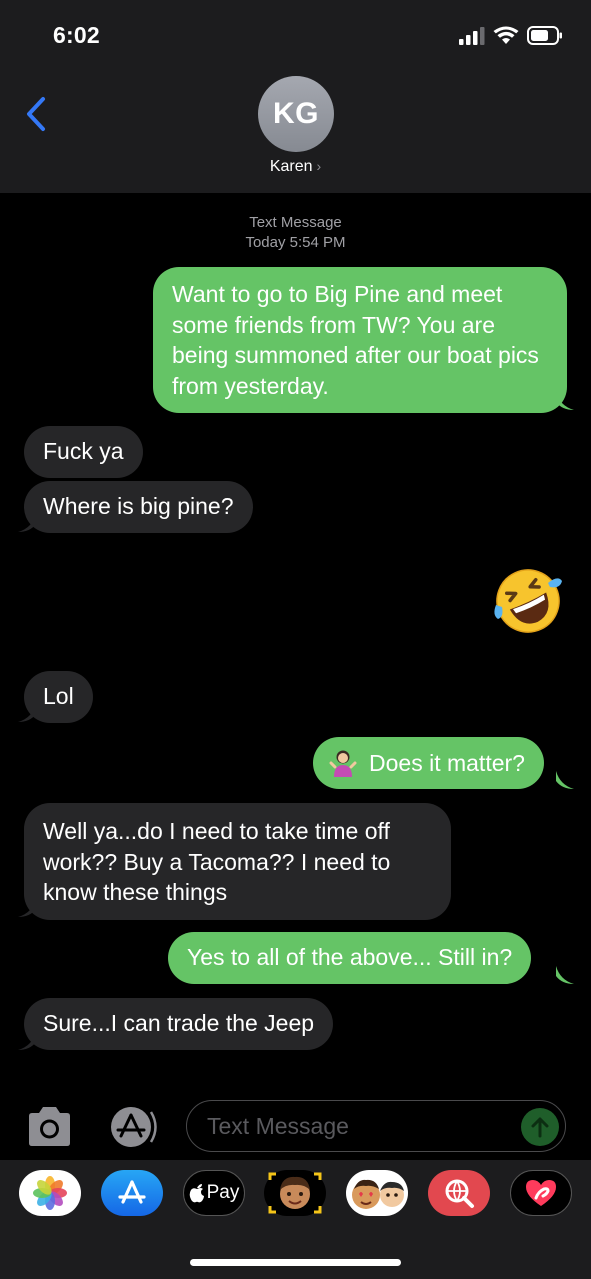  I want to click on incoming-message-bubble: Where is big pine?, so click(138, 507).